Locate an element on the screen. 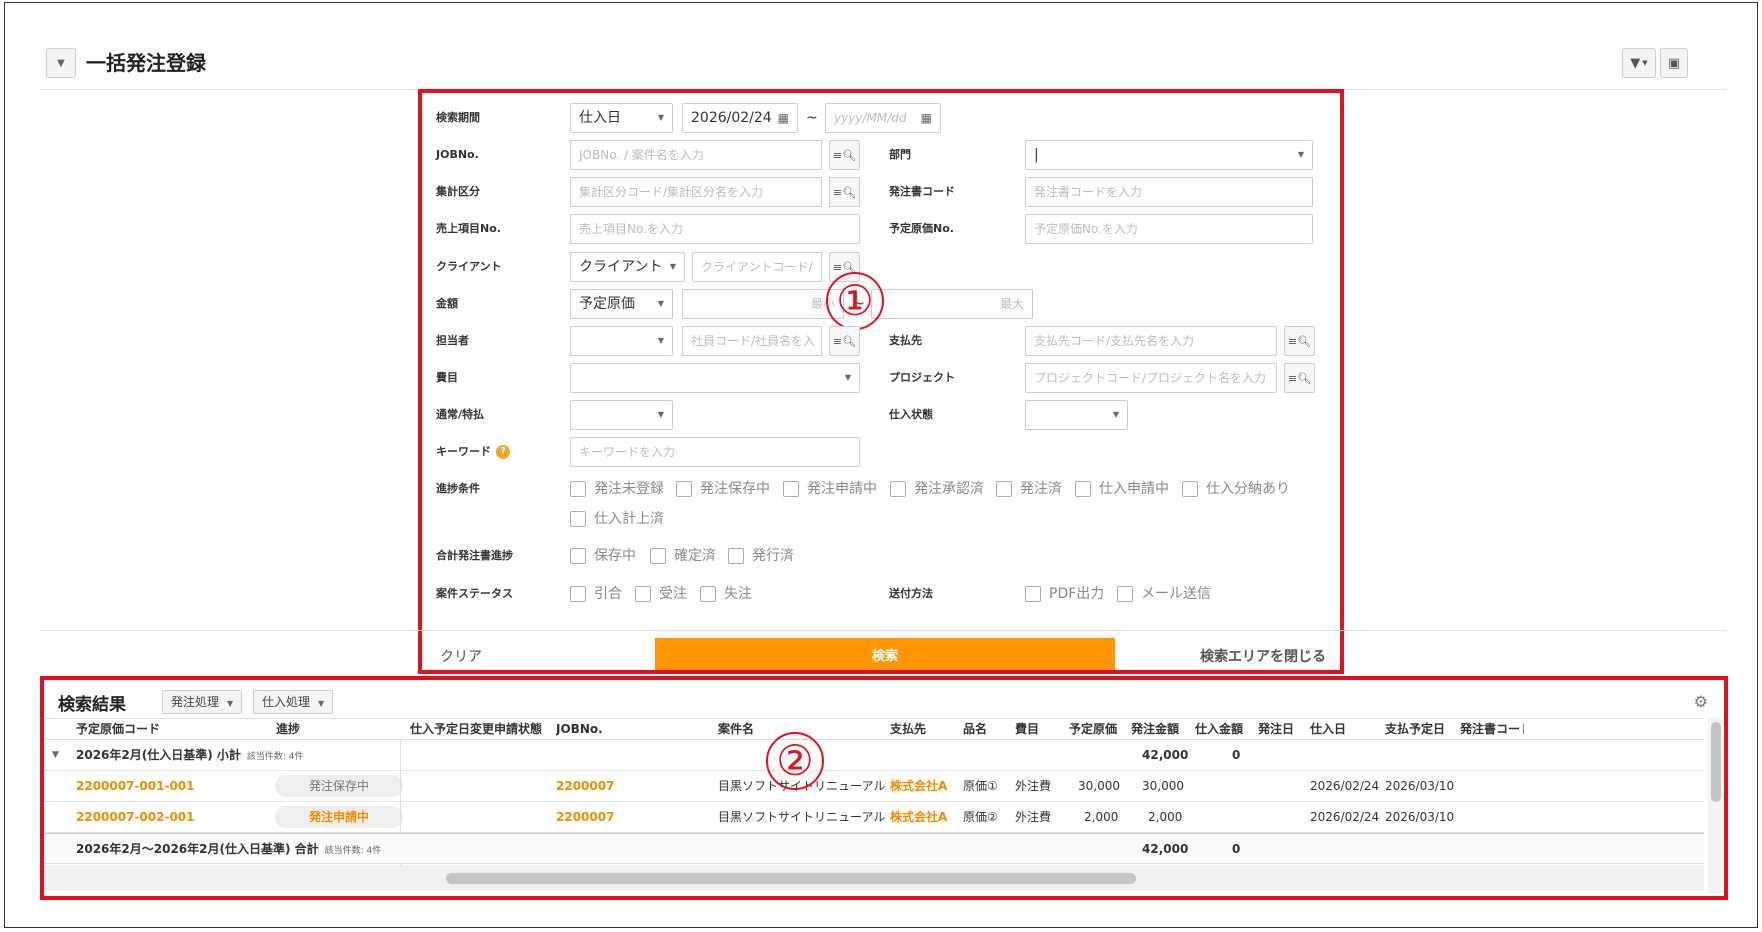 The width and height of the screenshot is (1762, 932). item-name: 原価② is located at coordinates (980, 817).